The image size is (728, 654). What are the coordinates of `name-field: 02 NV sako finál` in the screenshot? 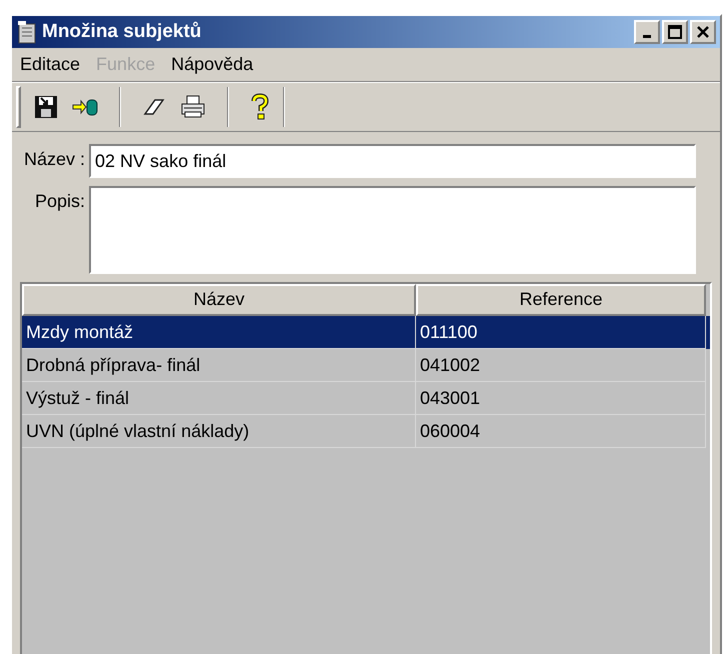 It's located at (392, 161).